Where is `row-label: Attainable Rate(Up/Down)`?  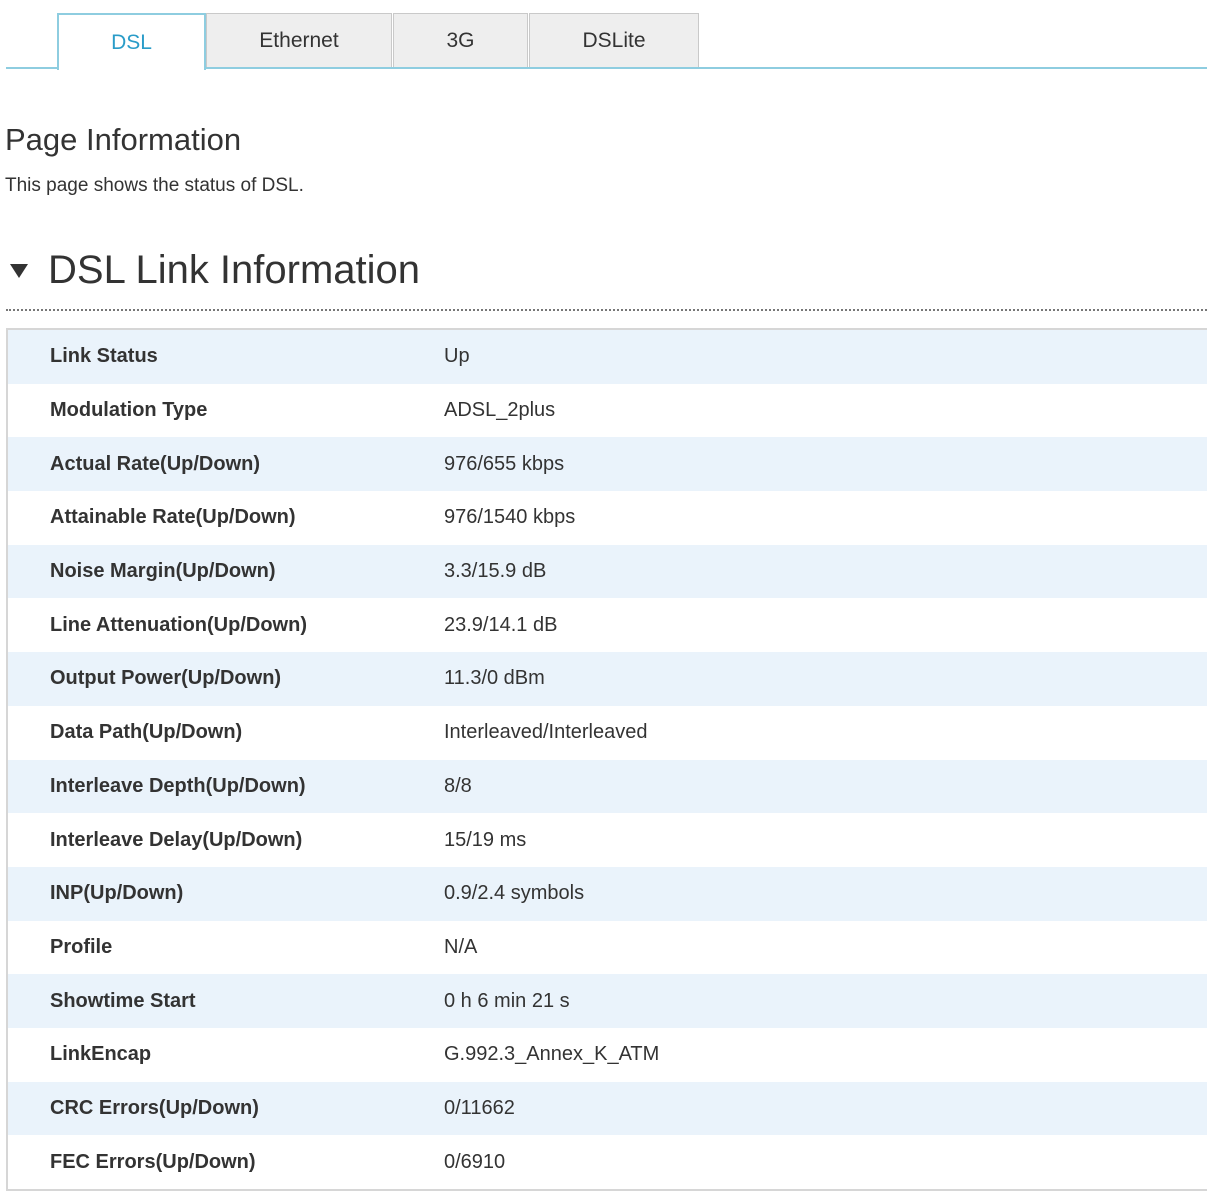
row-label: Attainable Rate(Up/Down) is located at coordinates (173, 517).